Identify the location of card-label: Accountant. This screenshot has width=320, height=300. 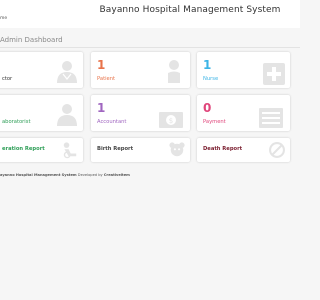
(112, 122).